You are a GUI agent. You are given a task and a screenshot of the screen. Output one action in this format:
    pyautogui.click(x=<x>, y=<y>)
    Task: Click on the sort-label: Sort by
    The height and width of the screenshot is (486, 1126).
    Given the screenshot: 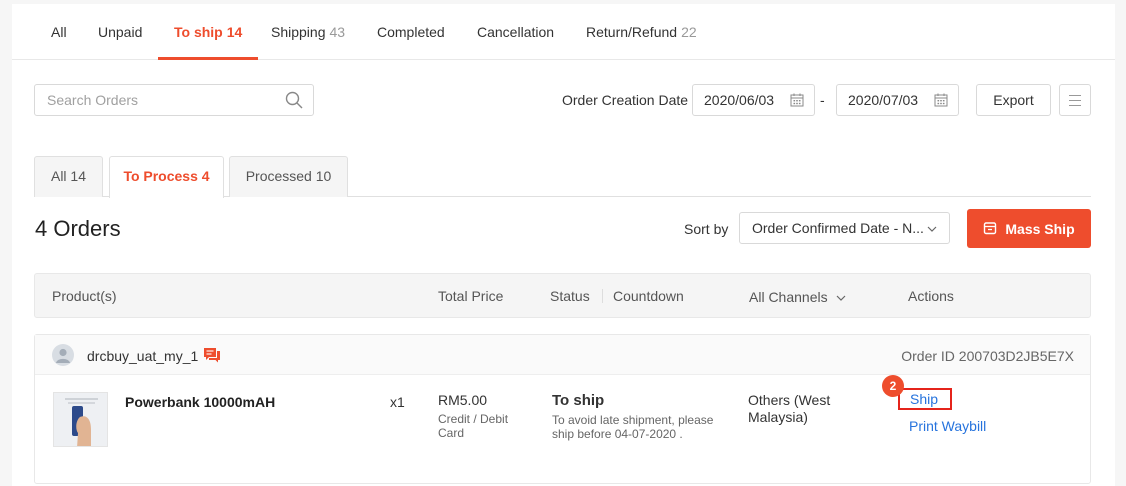 What is the action you would take?
    pyautogui.click(x=706, y=229)
    